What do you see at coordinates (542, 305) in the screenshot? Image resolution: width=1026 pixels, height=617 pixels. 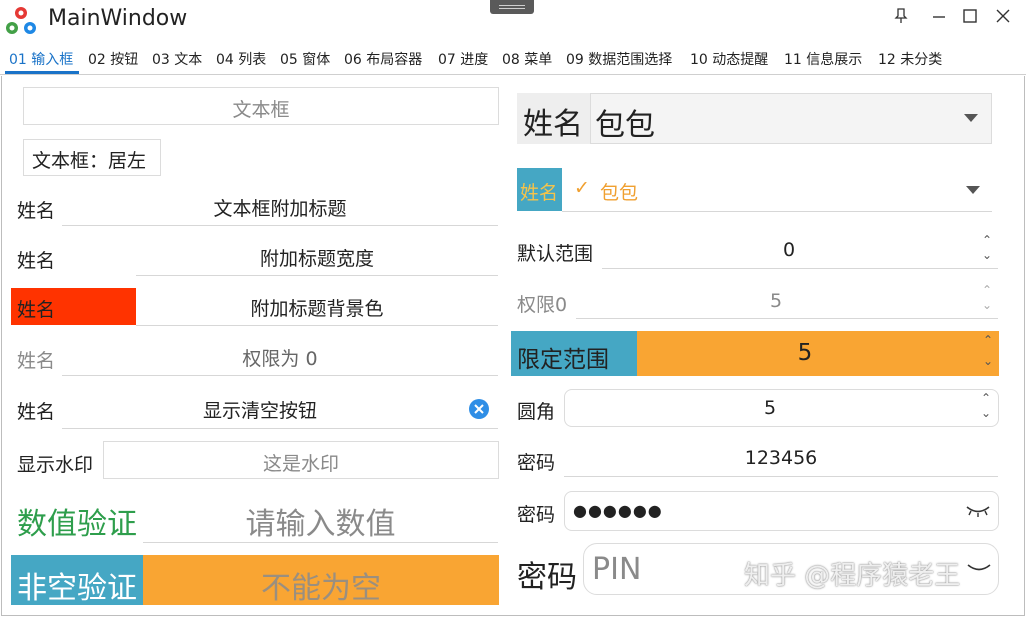 I see `permission-label: 权限0` at bounding box center [542, 305].